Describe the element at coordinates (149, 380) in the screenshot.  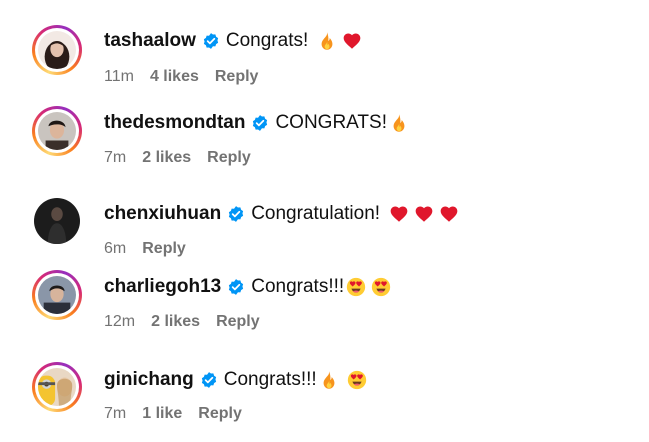
I see `username: ginichang` at that location.